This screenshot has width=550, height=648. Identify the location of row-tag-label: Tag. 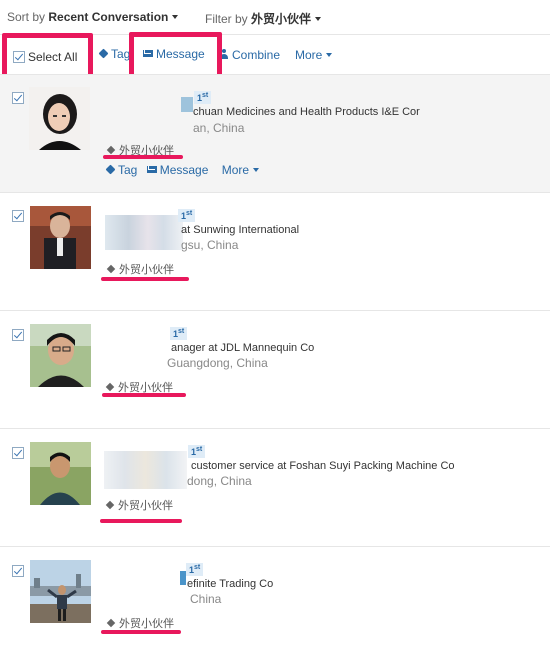
(128, 170).